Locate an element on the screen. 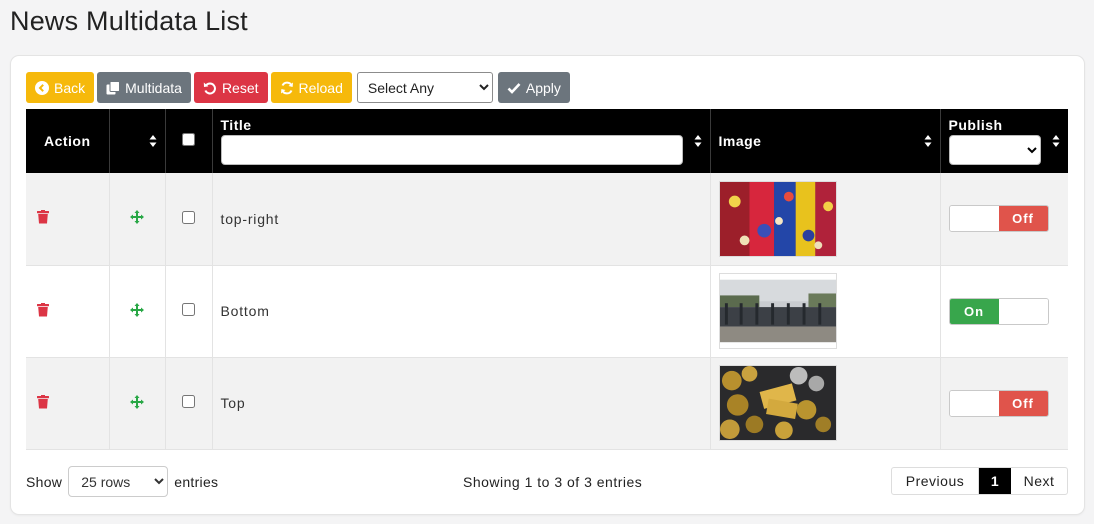 Image resolution: width=1094 pixels, height=524 pixels. police-line-photo is located at coordinates (777, 311).